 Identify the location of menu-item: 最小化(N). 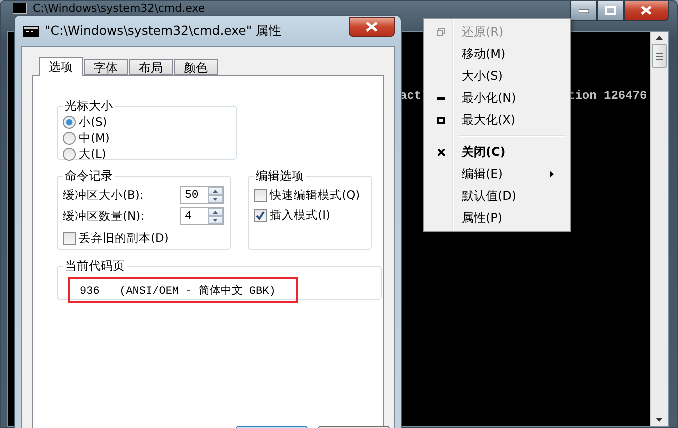
(497, 98).